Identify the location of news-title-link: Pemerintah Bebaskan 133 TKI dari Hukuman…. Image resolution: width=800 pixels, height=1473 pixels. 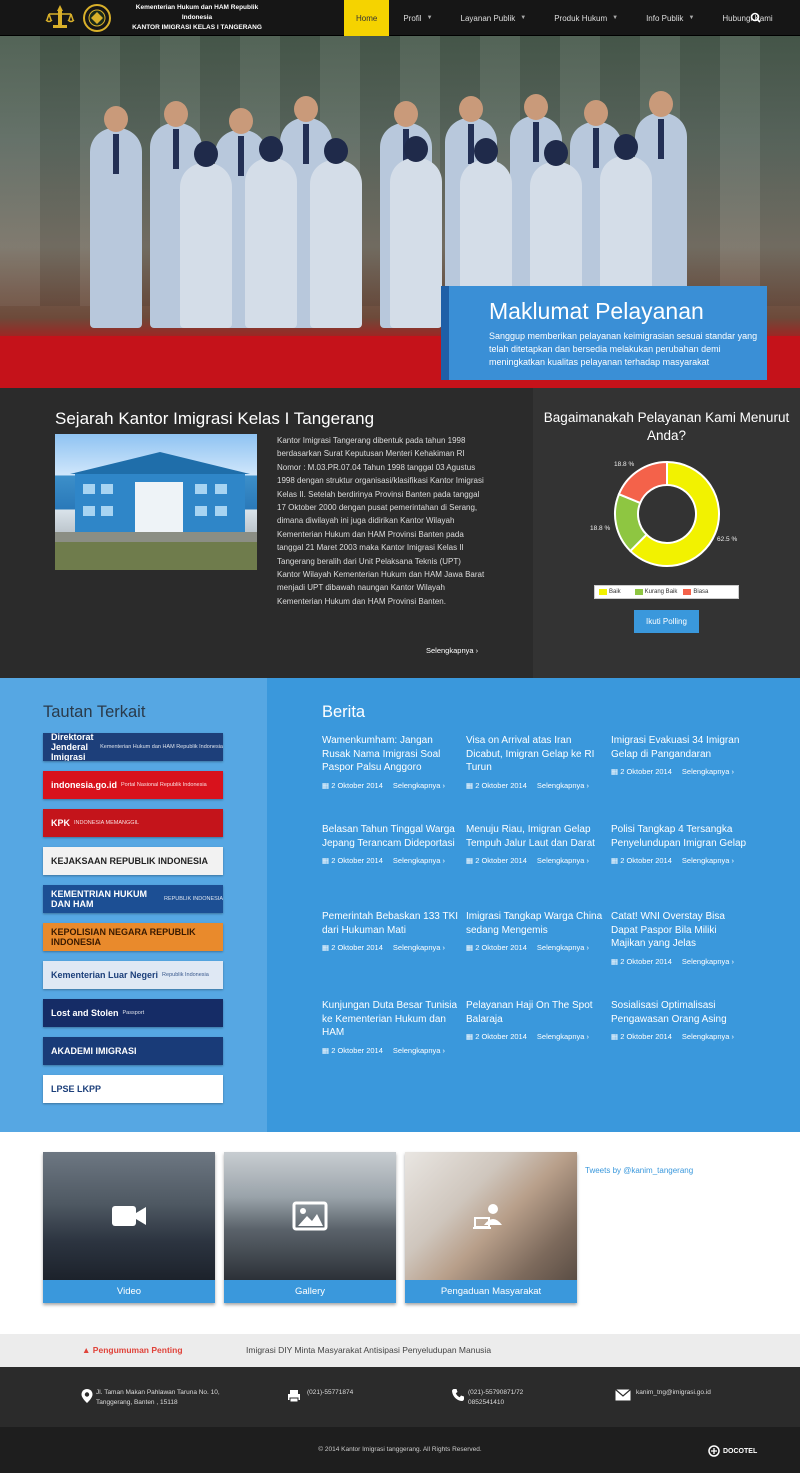
(392, 923).